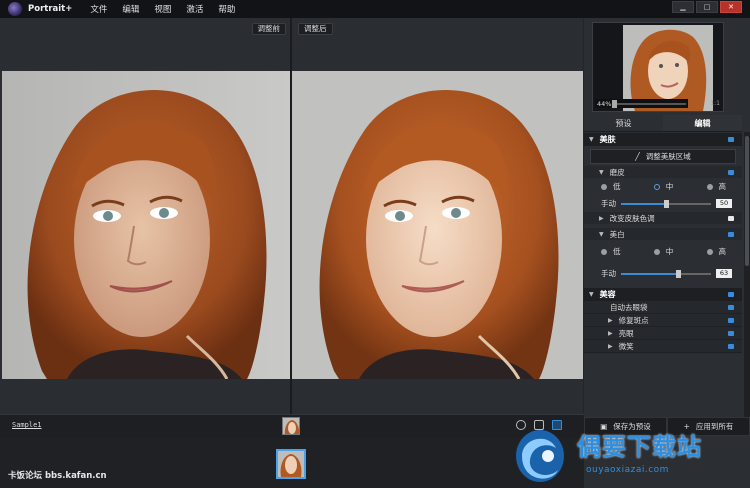 The width and height of the screenshot is (750, 488). Describe the element at coordinates (27, 425) in the screenshot. I see `file-name-link: Sample1` at that location.